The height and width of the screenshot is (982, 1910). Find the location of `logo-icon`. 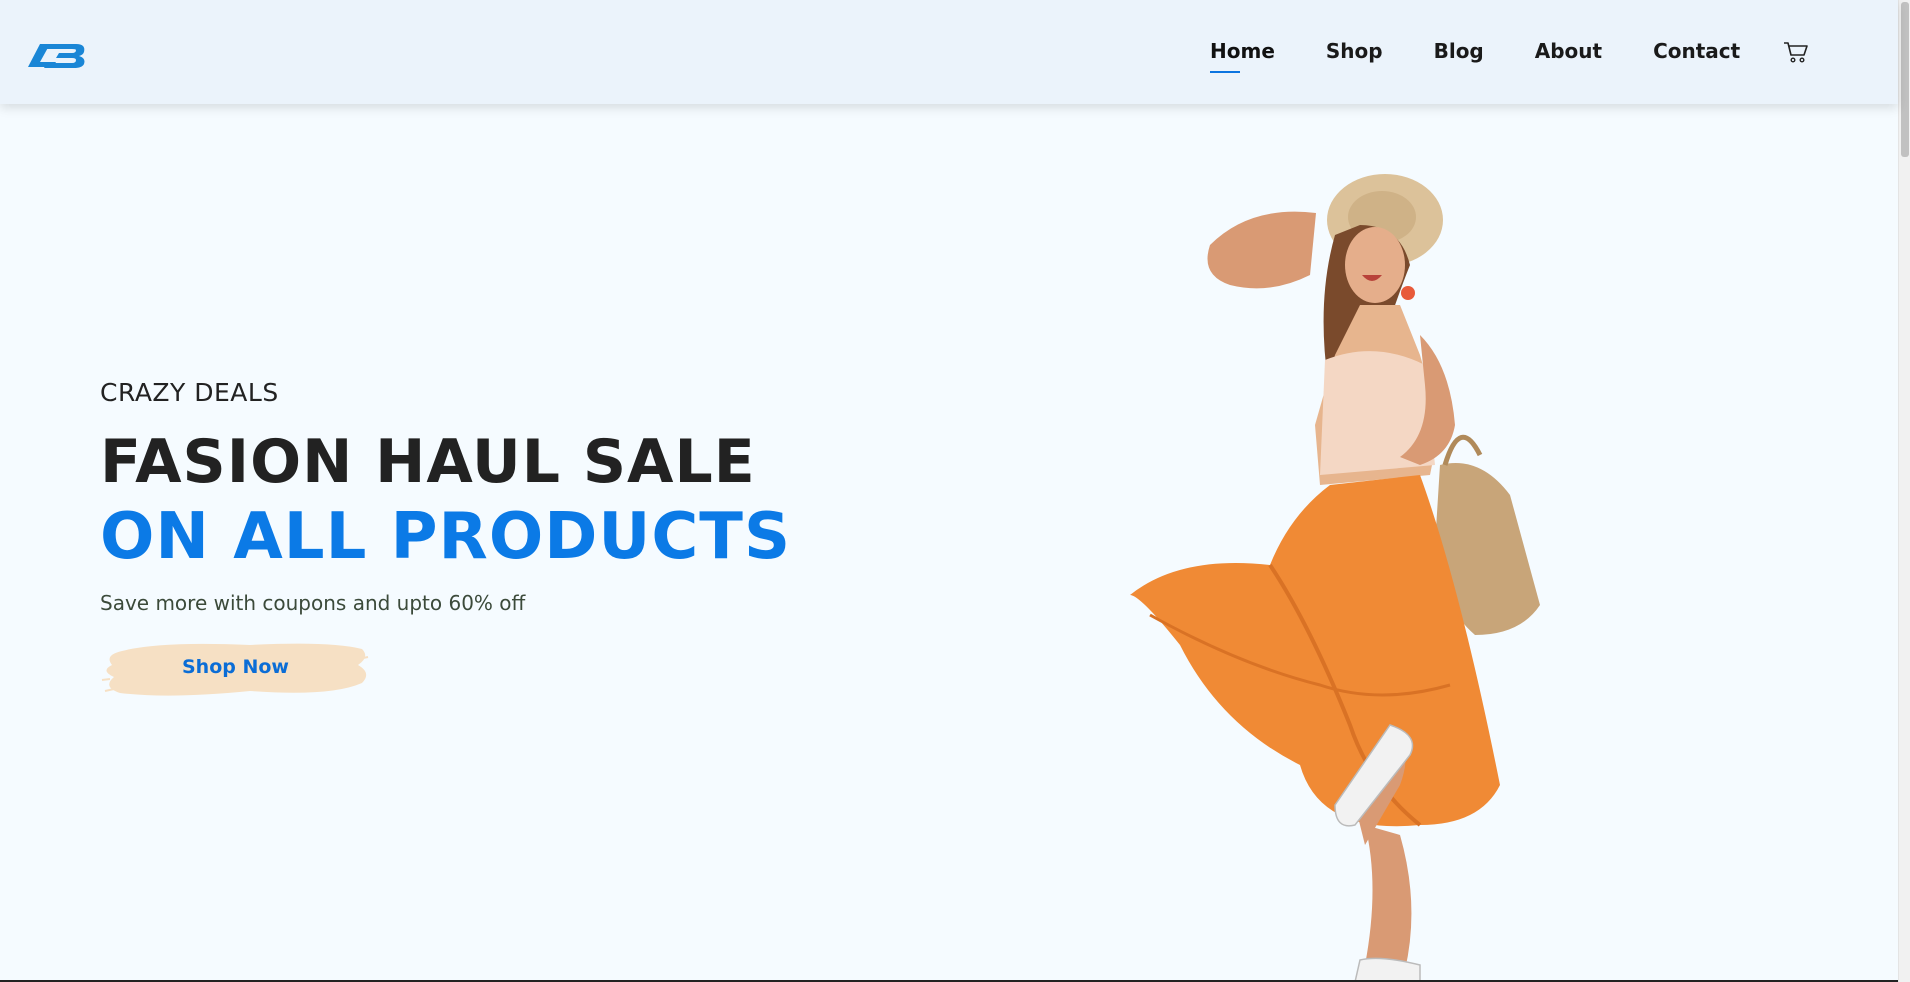

logo-icon is located at coordinates (57, 55).